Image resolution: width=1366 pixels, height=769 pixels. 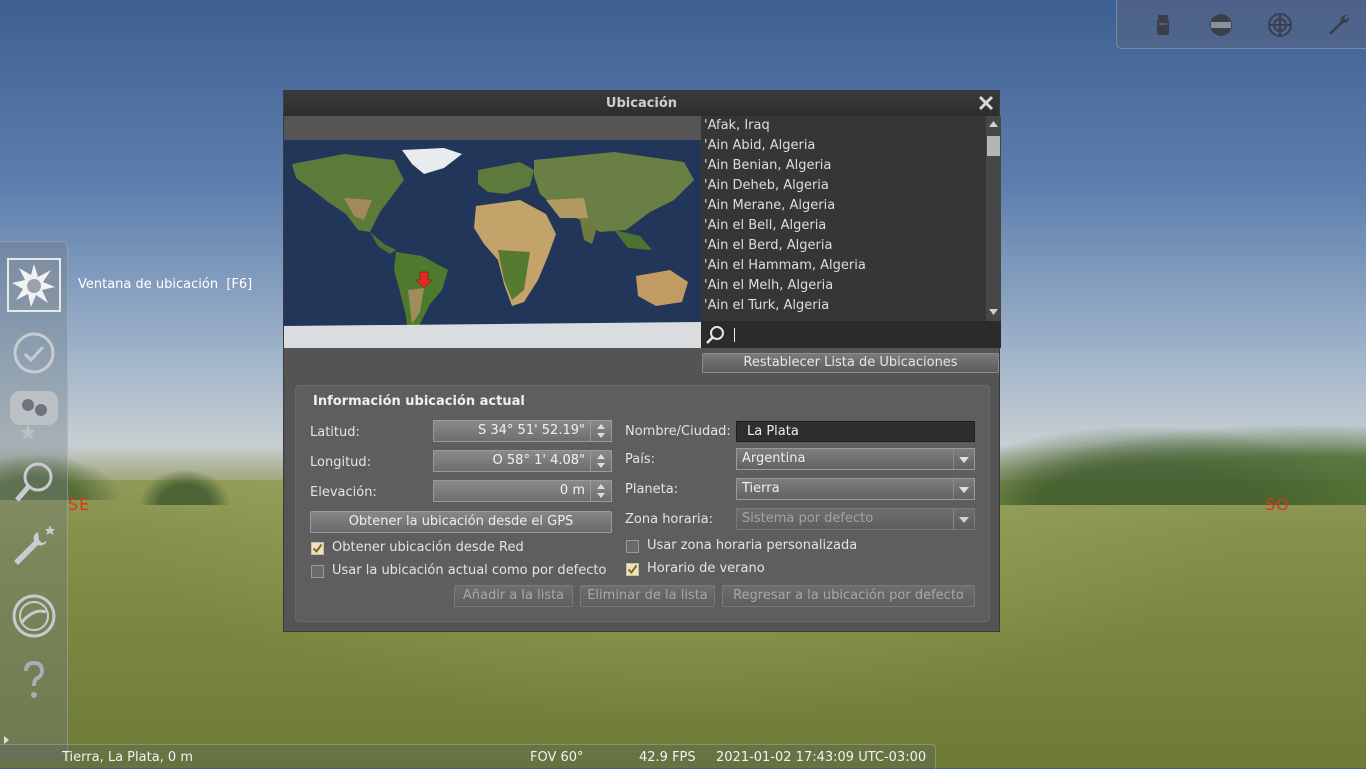 I want to click on location-sun-icon, so click(x=33, y=285).